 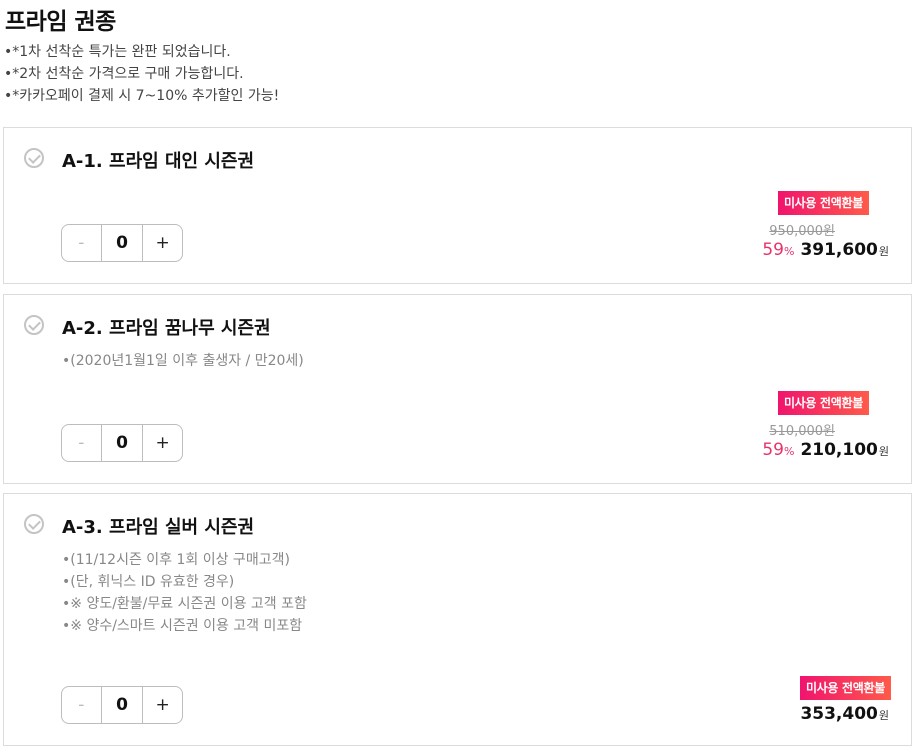 I want to click on product-note: •(2020년1월1일 이후 출생자 / 만20세), so click(x=183, y=361).